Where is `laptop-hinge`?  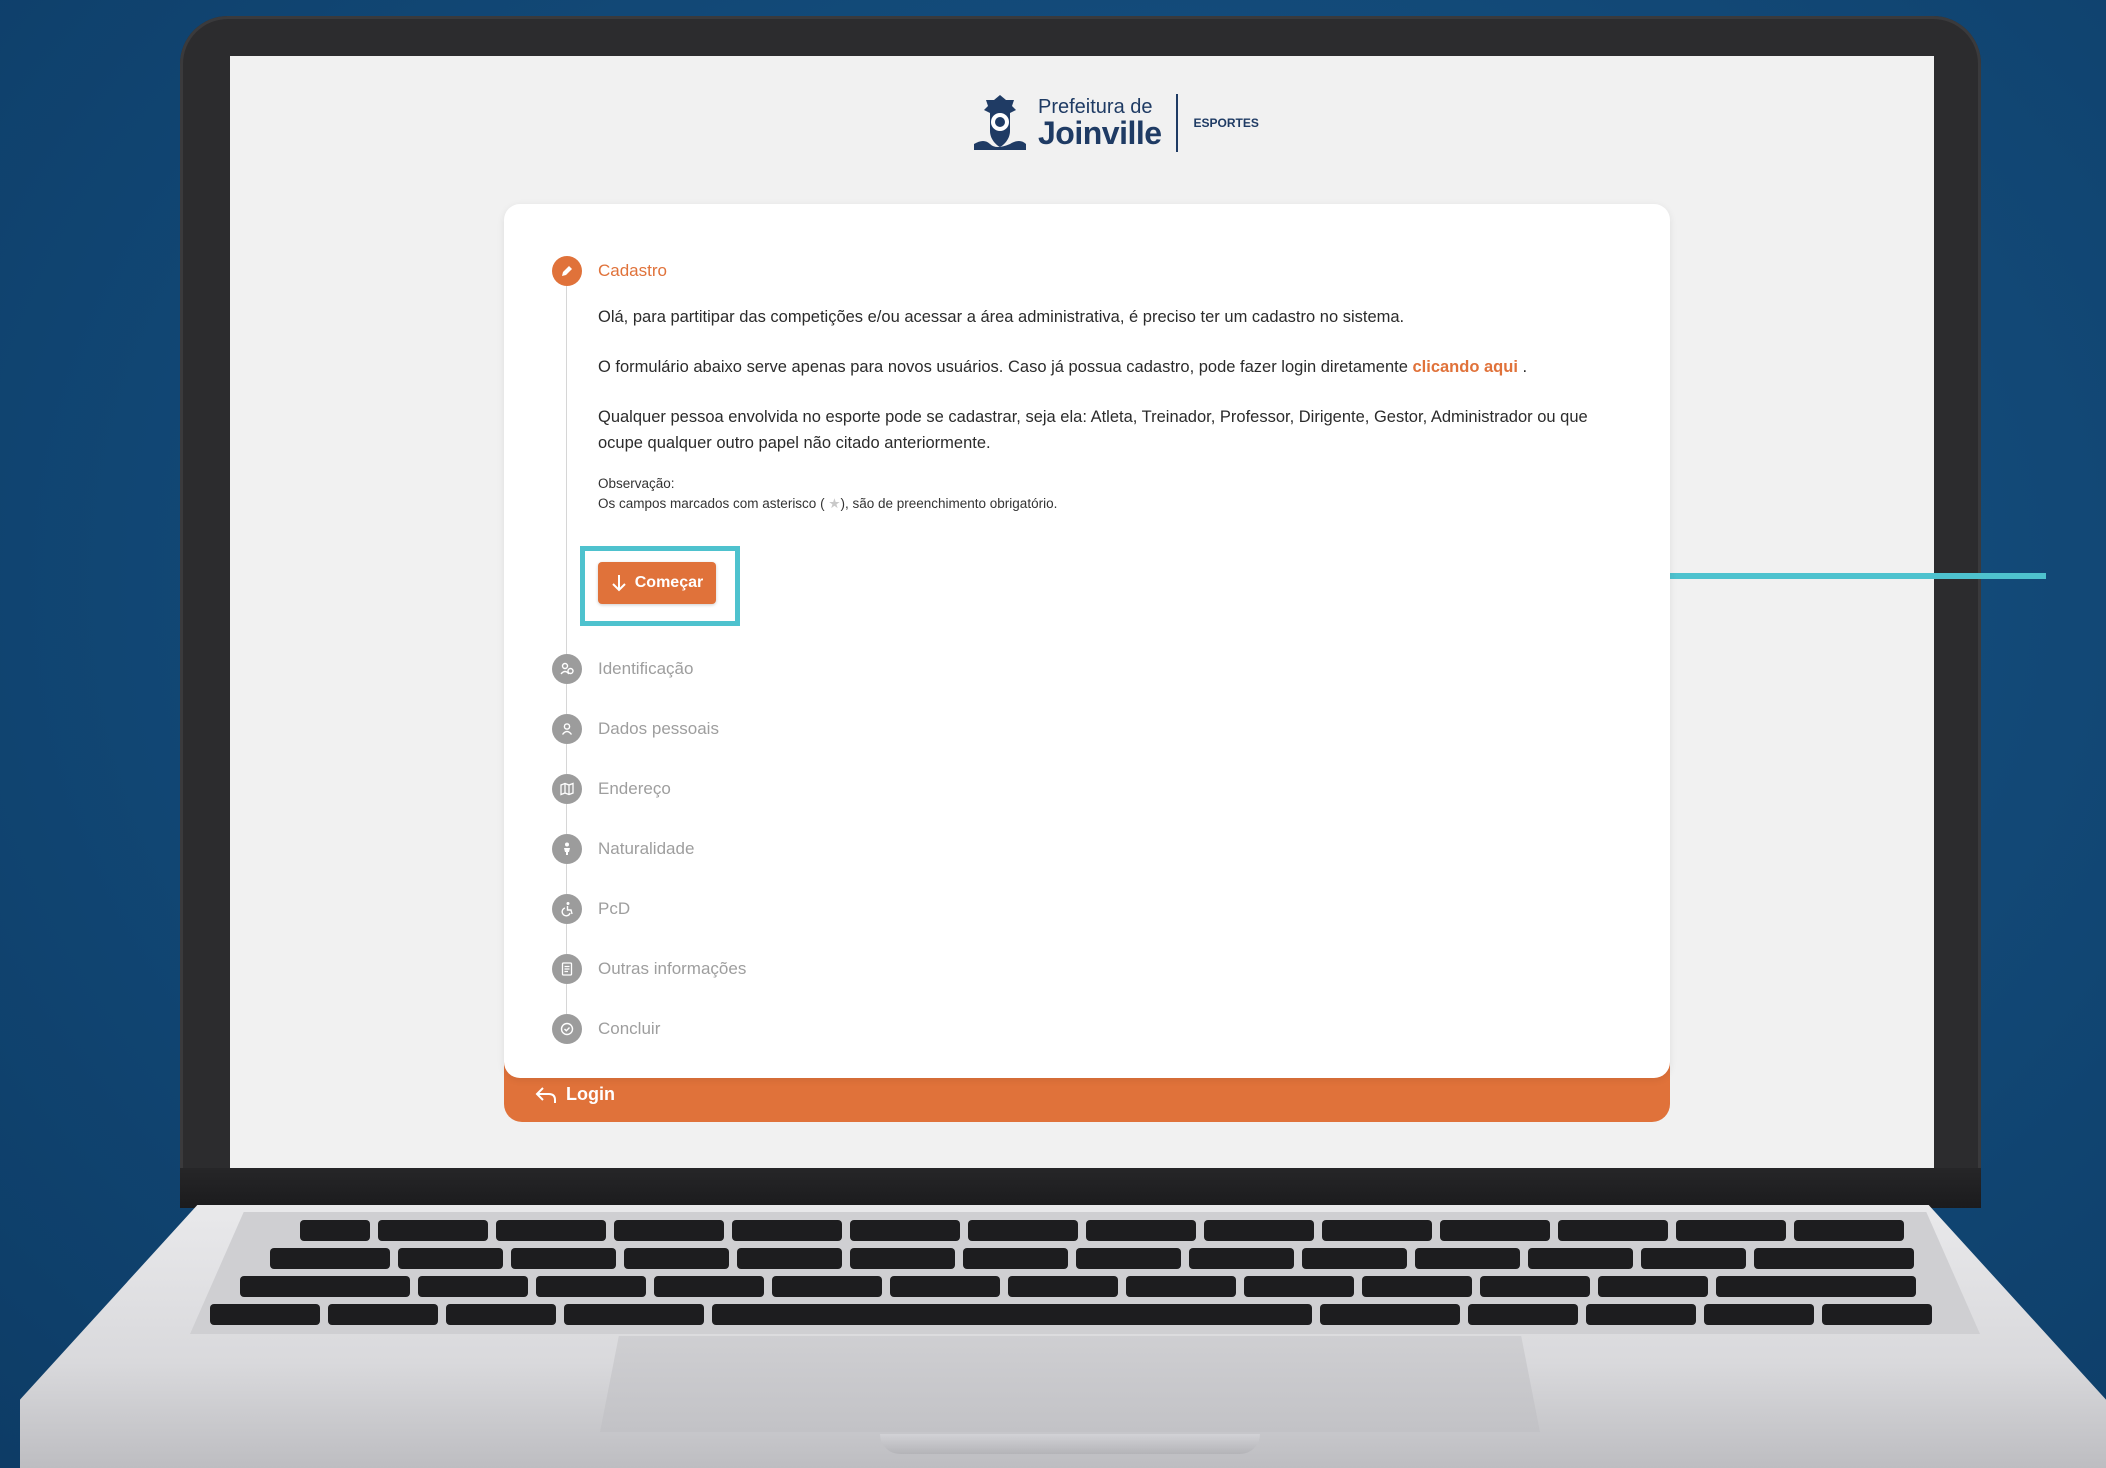 laptop-hinge is located at coordinates (1080, 1188).